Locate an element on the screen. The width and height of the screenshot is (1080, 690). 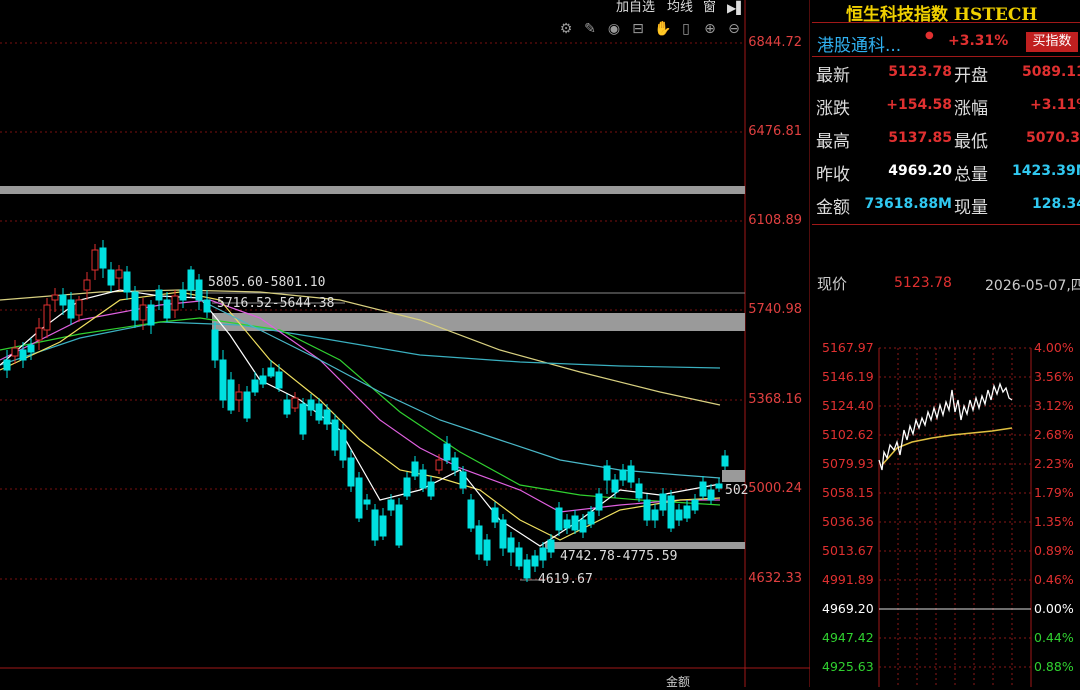
gear-icon: ⚙ is located at coordinates (566, 29).